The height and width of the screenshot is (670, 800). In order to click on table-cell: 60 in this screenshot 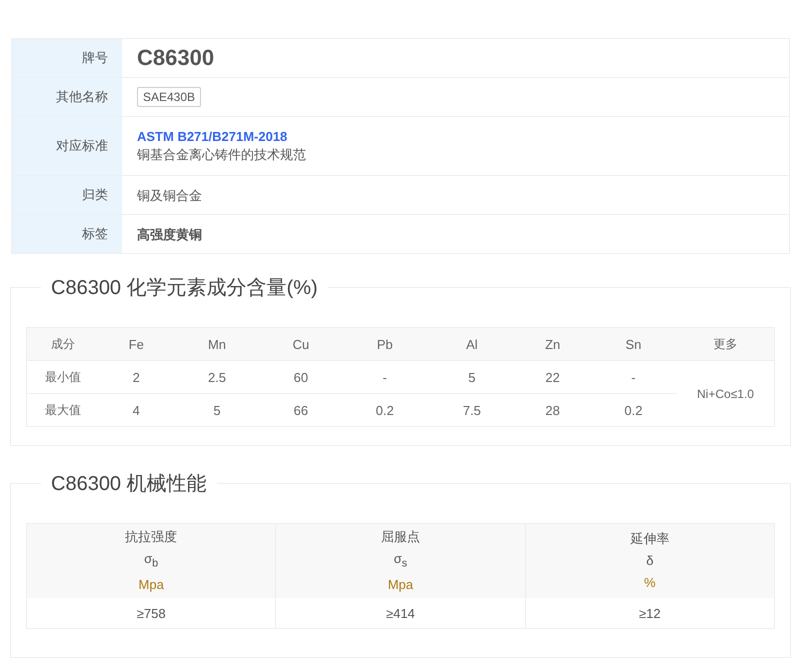, I will do `click(301, 377)`.